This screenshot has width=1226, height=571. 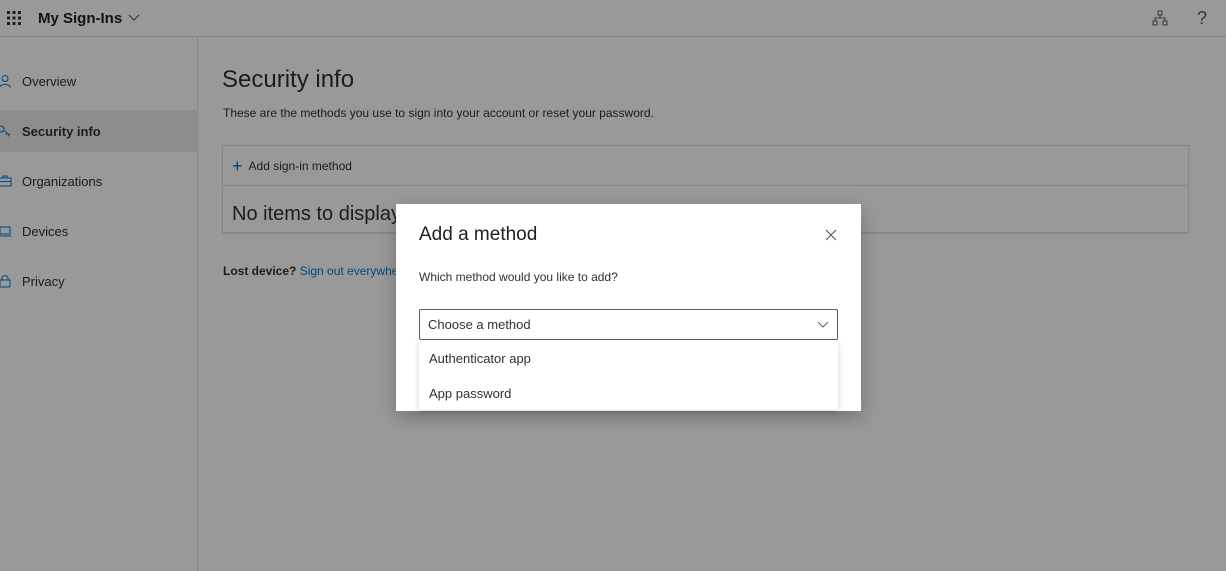 What do you see at coordinates (823, 325) in the screenshot?
I see `chevron-down-icon` at bounding box center [823, 325].